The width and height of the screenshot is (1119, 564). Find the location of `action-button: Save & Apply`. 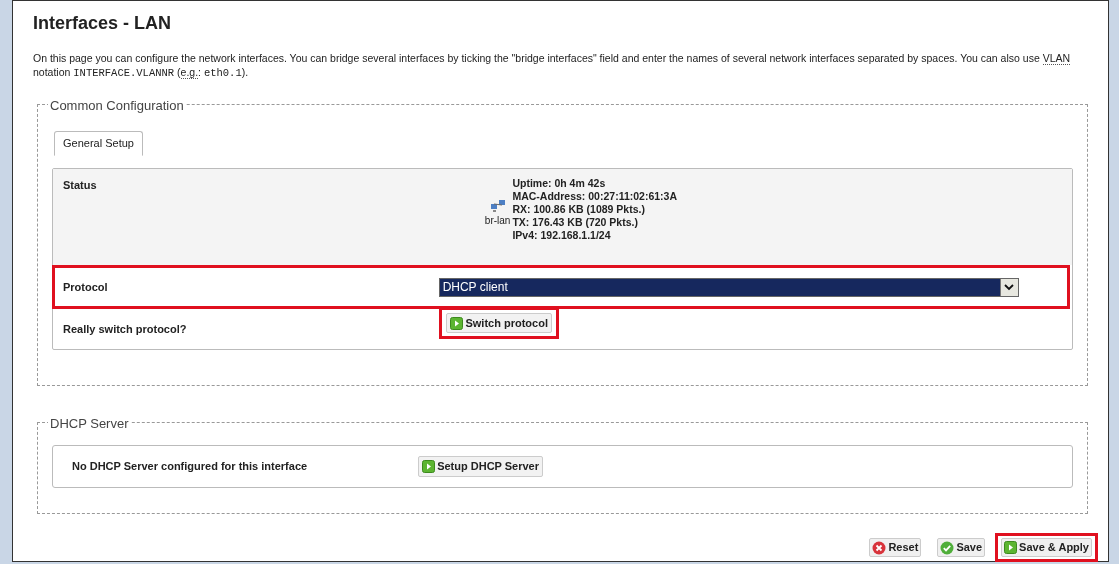

action-button: Save & Apply is located at coordinates (1046, 547).